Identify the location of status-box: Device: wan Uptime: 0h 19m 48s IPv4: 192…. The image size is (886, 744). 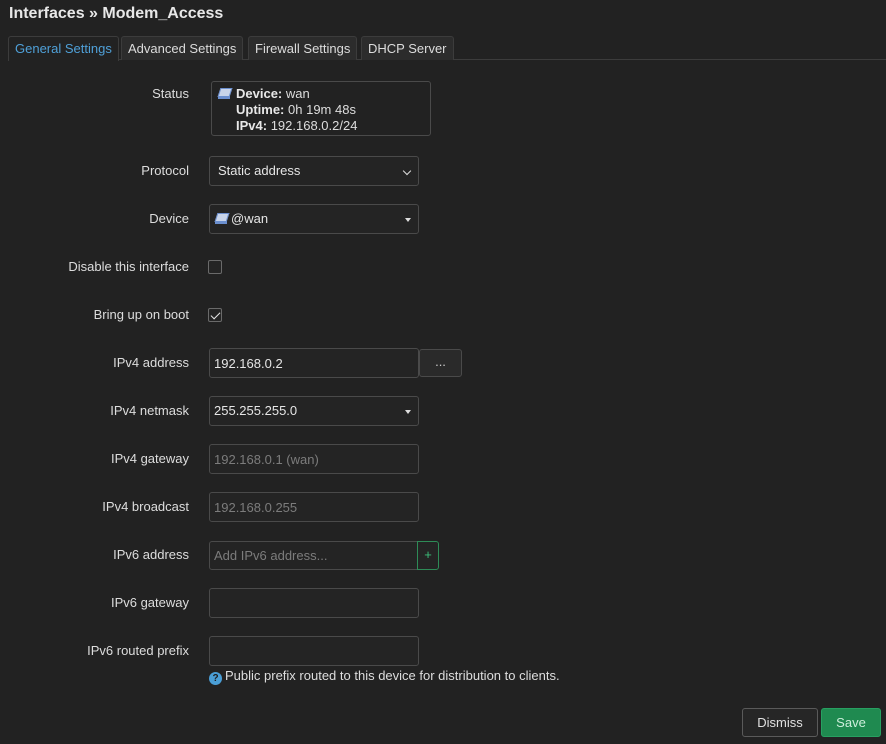
(321, 108).